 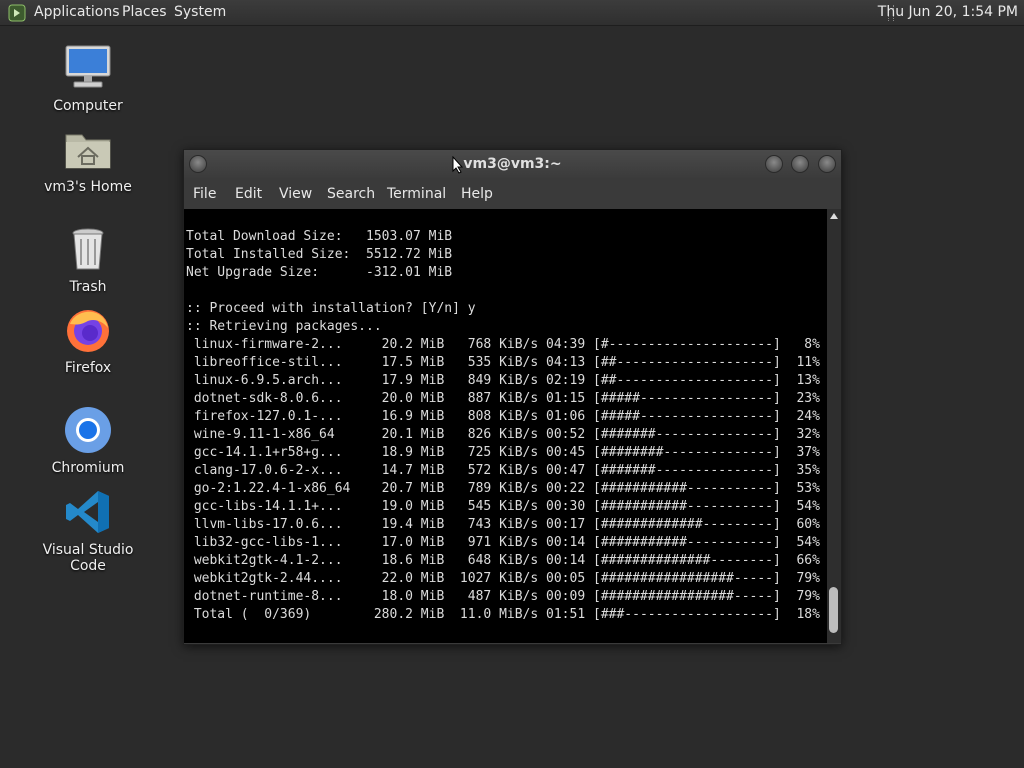 What do you see at coordinates (88, 68) in the screenshot?
I see `computer-icon` at bounding box center [88, 68].